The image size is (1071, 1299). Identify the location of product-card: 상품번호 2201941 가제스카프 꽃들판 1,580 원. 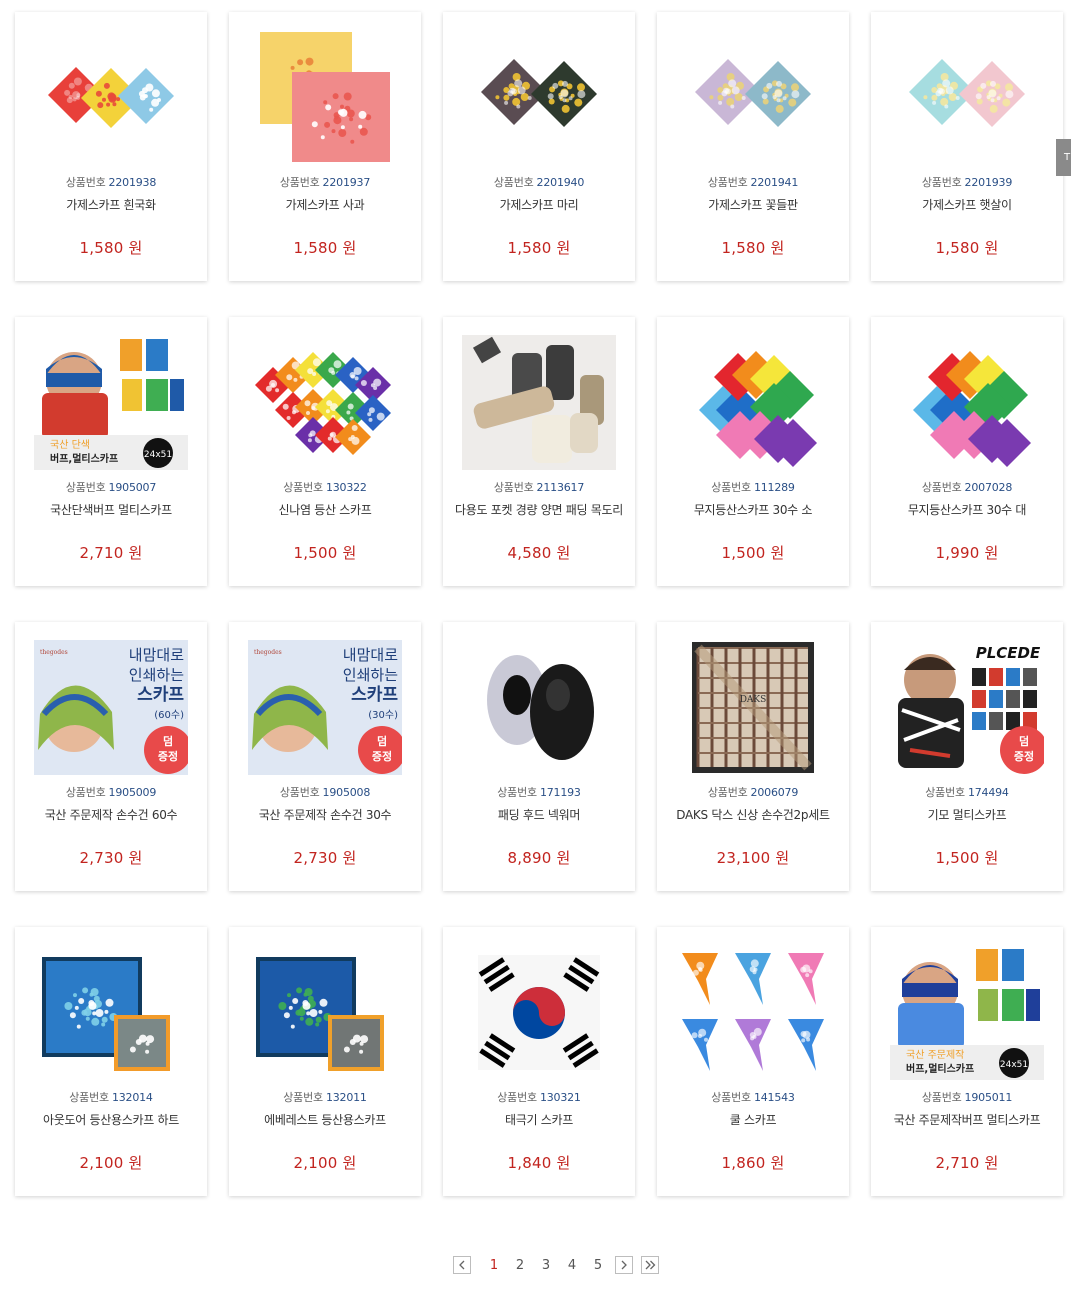
(753, 146).